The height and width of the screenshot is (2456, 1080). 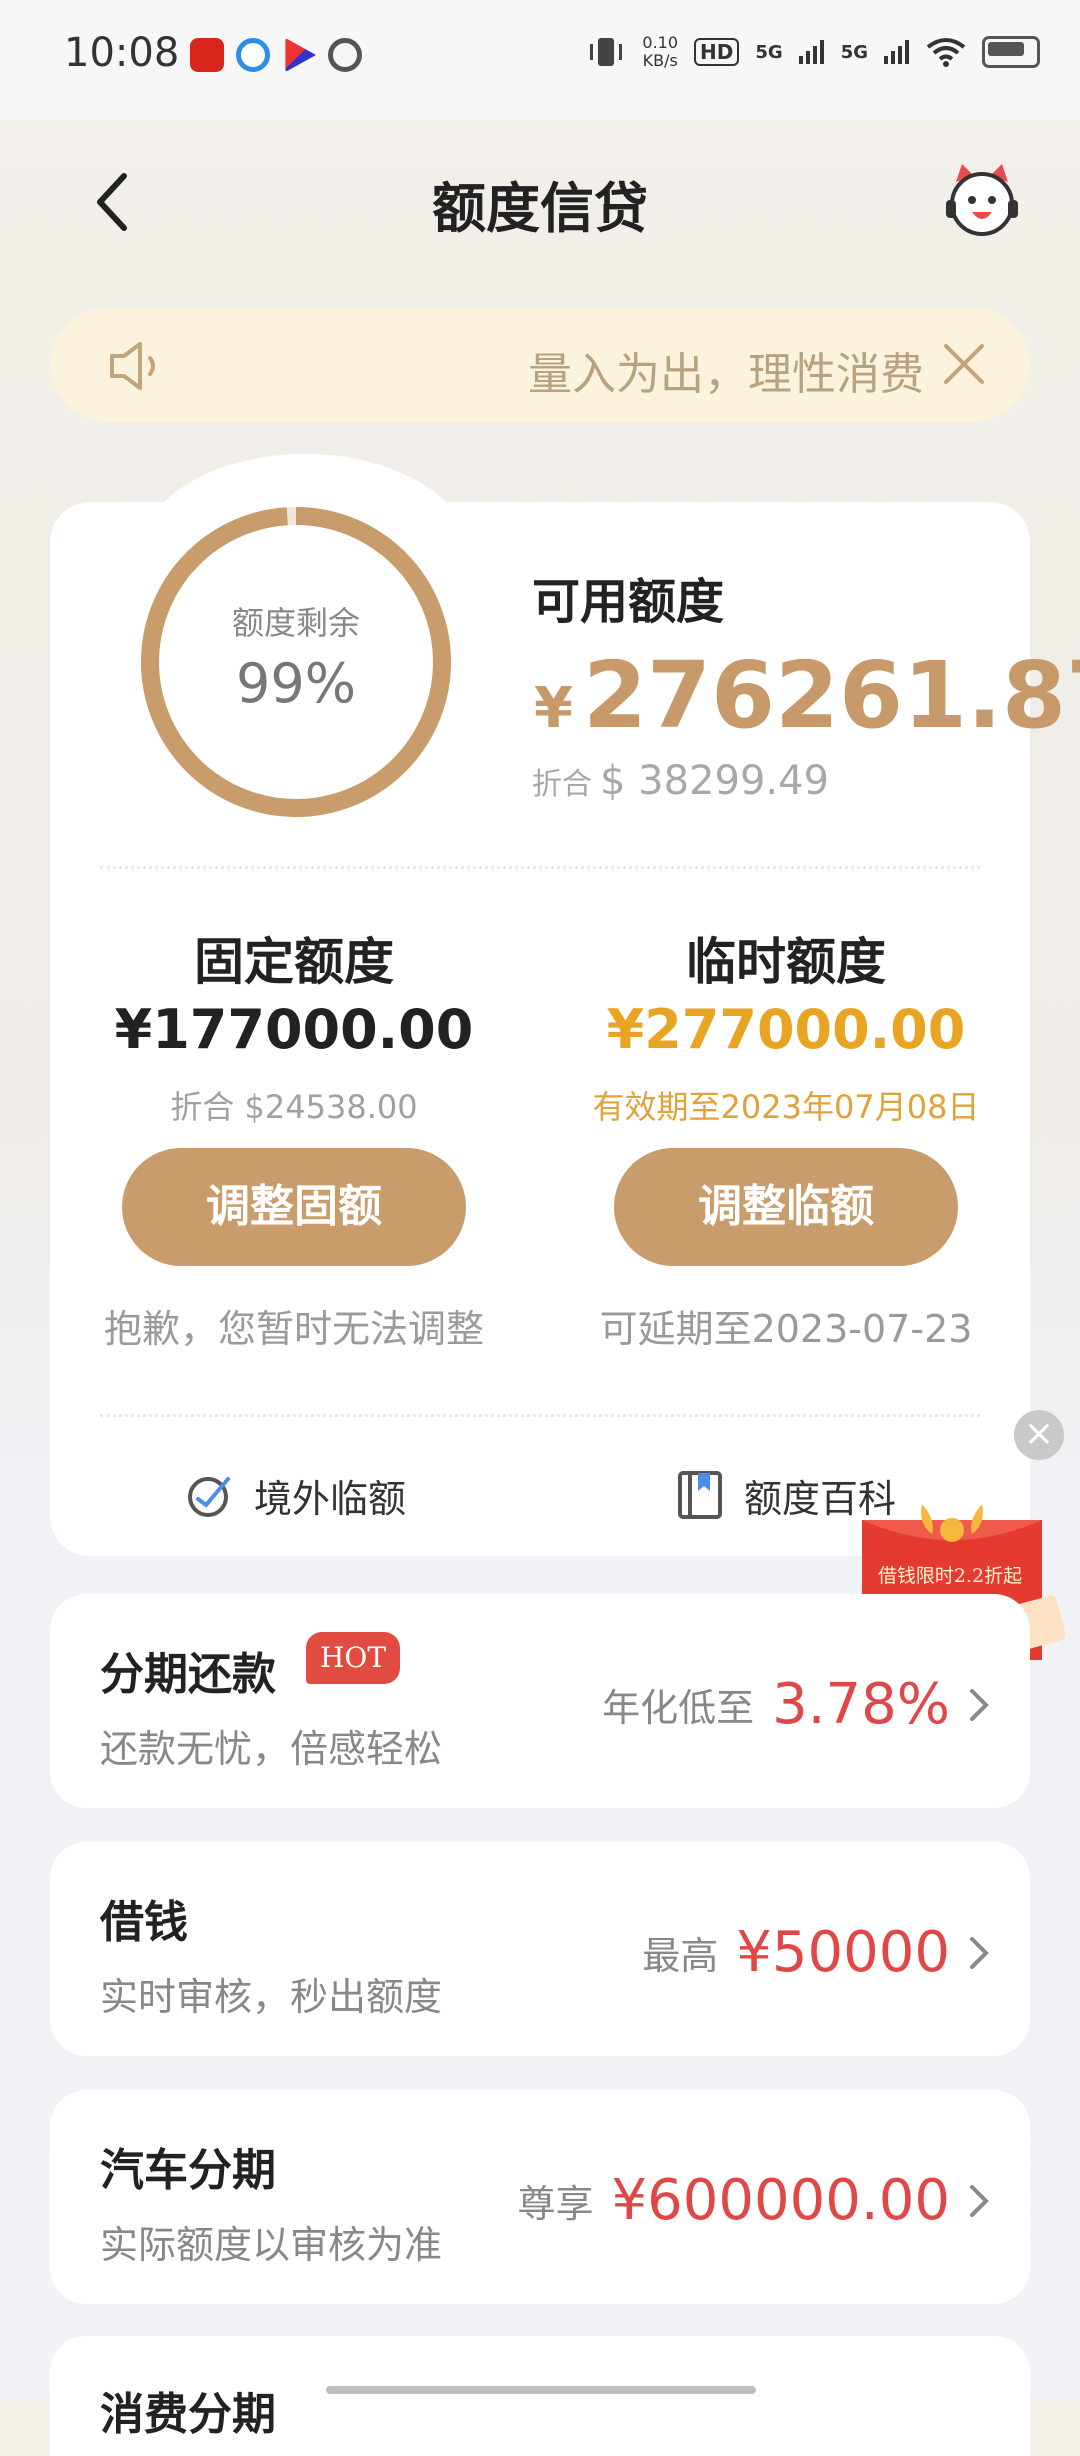 What do you see at coordinates (188, 2170) in the screenshot?
I see `row-title: 汽车分期` at bounding box center [188, 2170].